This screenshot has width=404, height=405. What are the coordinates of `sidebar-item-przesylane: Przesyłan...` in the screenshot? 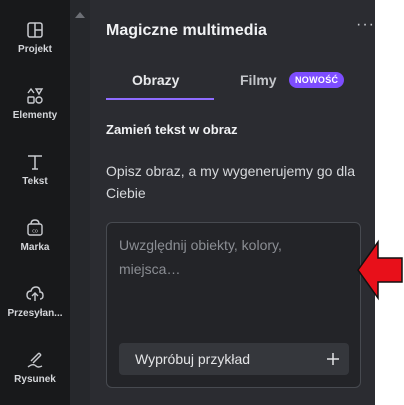 It's located at (35, 315).